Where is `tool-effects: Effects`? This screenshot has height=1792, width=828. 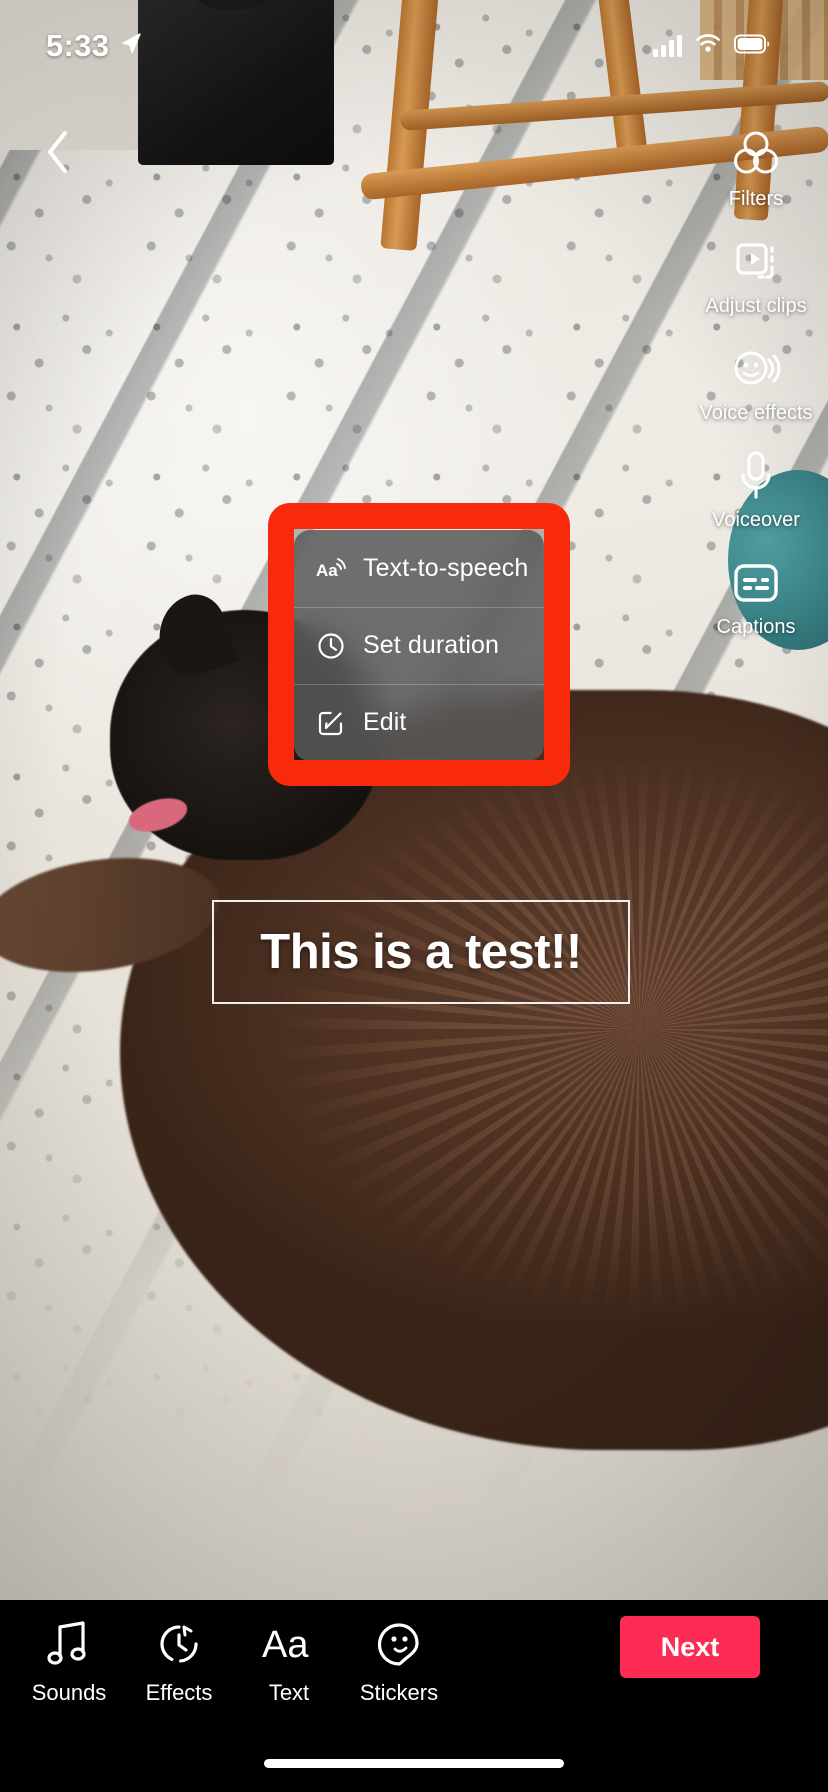 tool-effects: Effects is located at coordinates (179, 1660).